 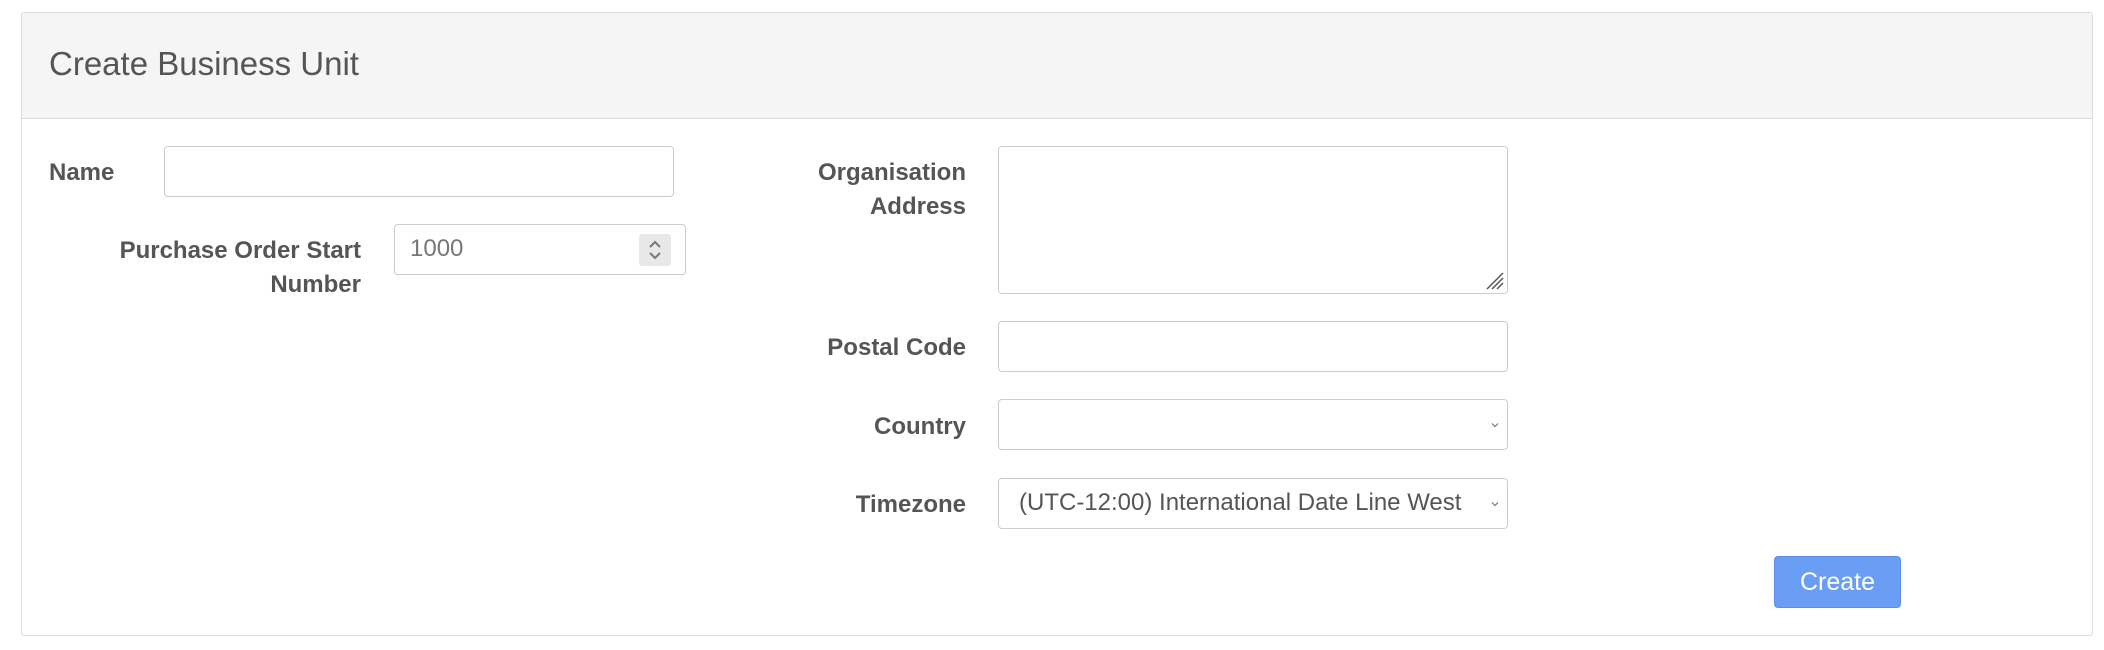 I want to click on organisation-address-label: Organisation Address, so click(x=854, y=190).